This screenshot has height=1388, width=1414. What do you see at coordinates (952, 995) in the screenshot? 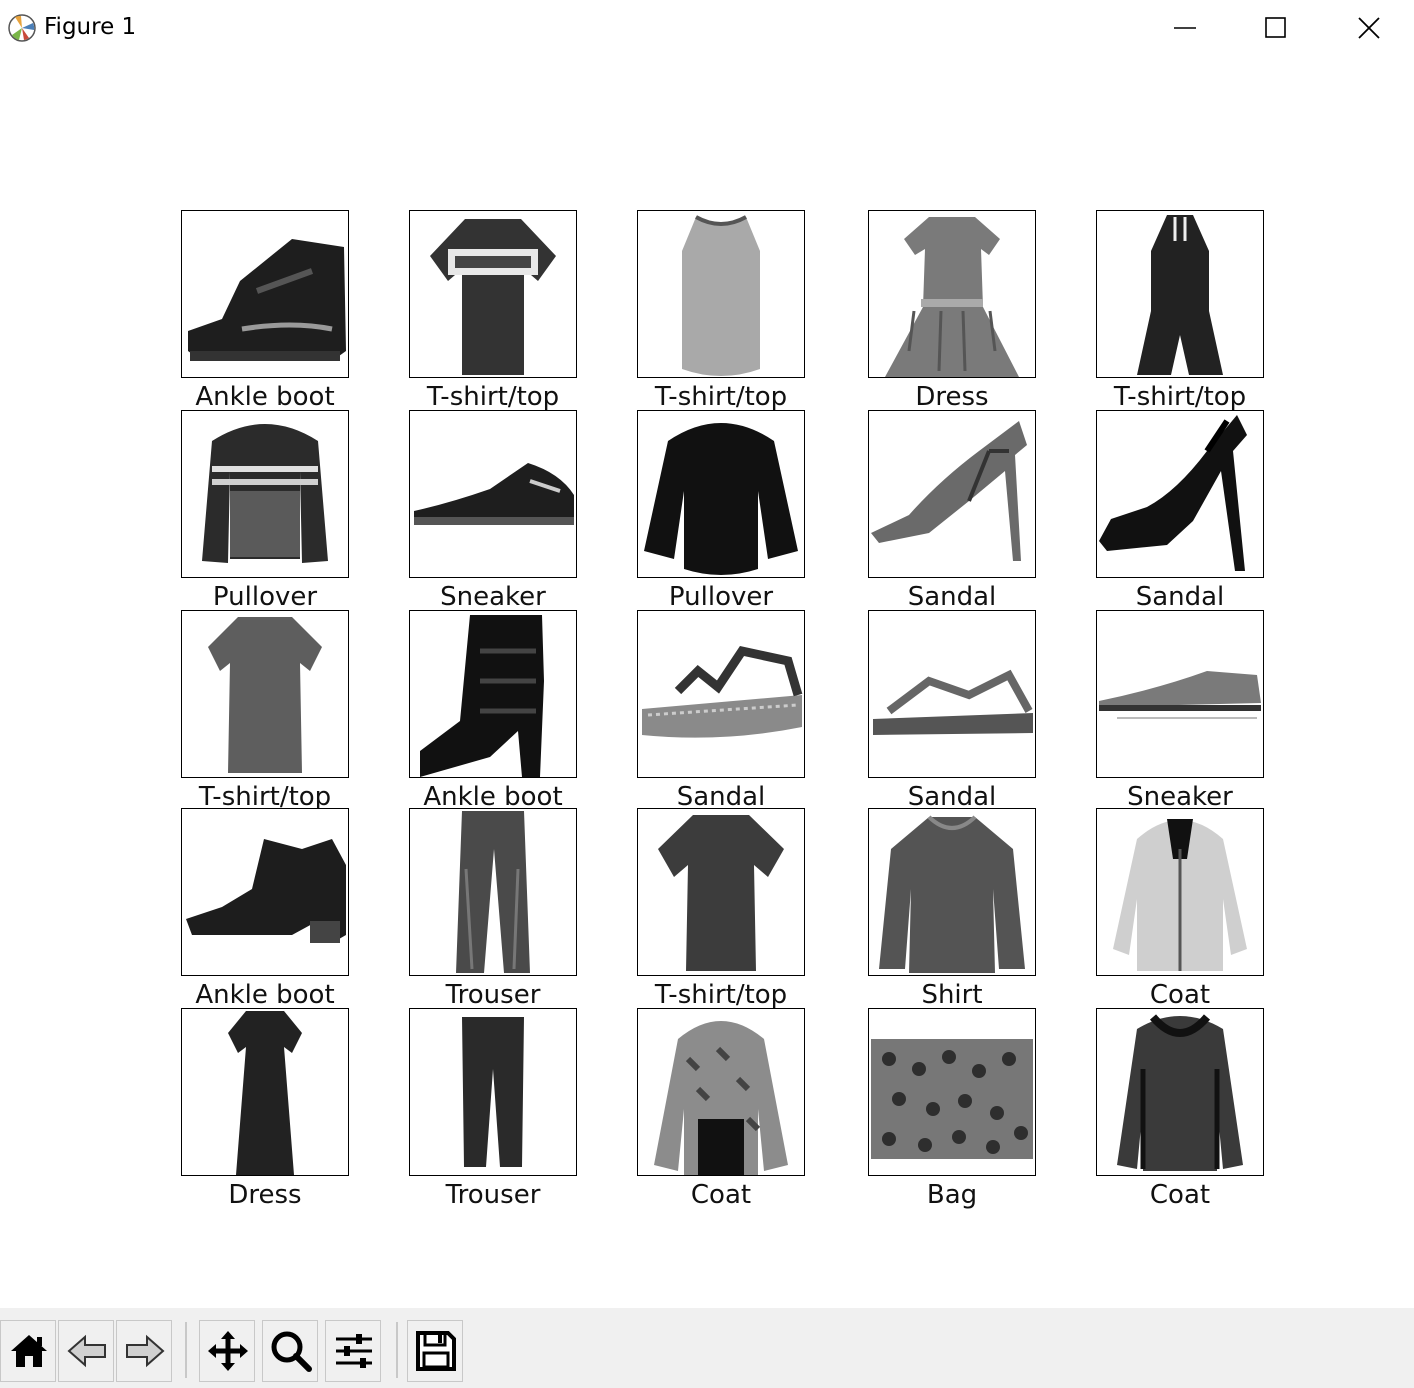
I see `image-label: Shirt` at bounding box center [952, 995].